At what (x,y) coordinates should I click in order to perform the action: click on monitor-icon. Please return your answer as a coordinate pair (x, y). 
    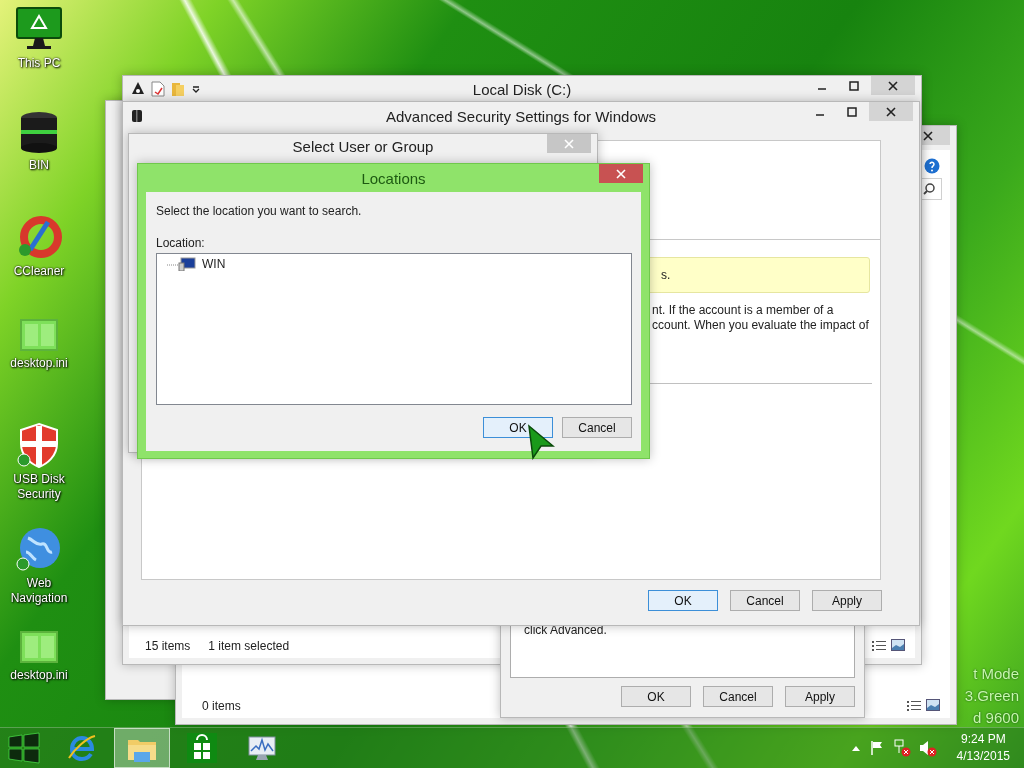
    Looking at the image, I should click on (39, 29).